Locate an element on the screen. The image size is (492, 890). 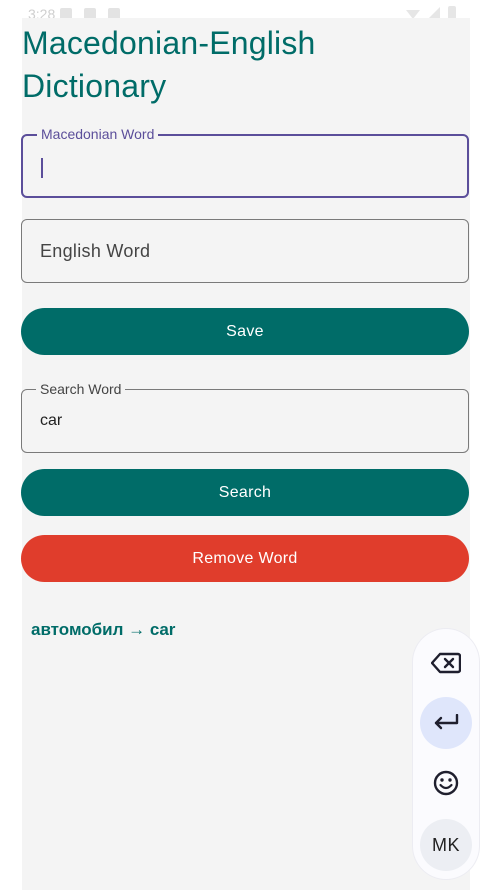
backspace-key is located at coordinates (446, 663).